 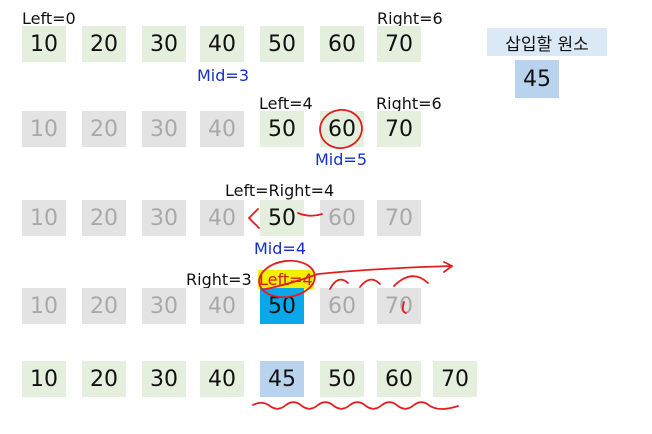 I want to click on row4-cell-3: 40, so click(x=222, y=306).